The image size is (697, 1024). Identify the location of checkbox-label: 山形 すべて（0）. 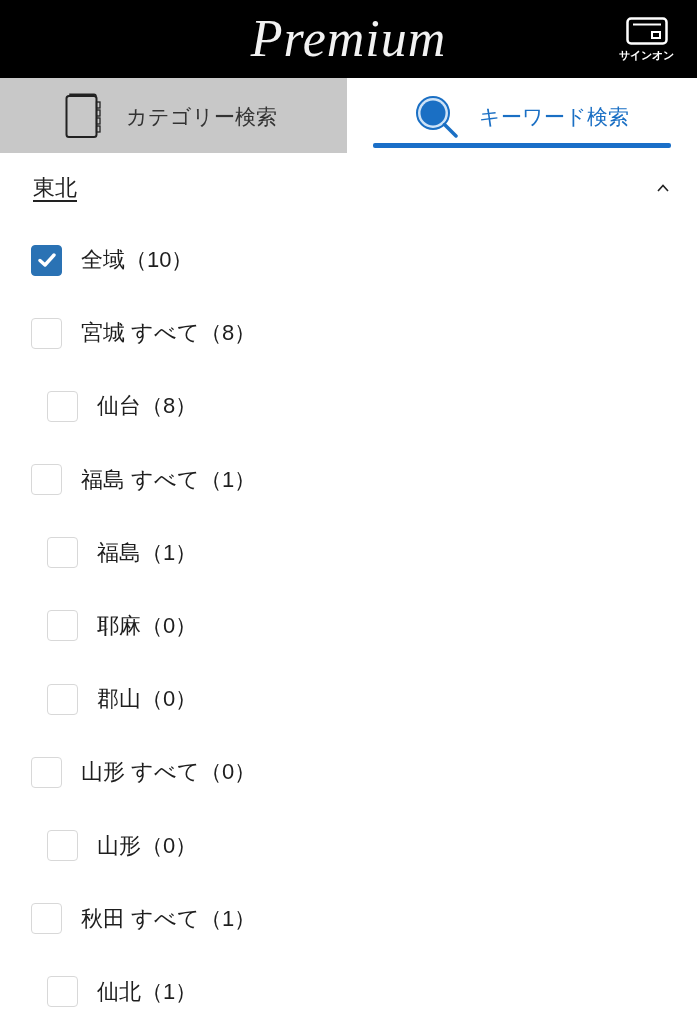
(169, 772).